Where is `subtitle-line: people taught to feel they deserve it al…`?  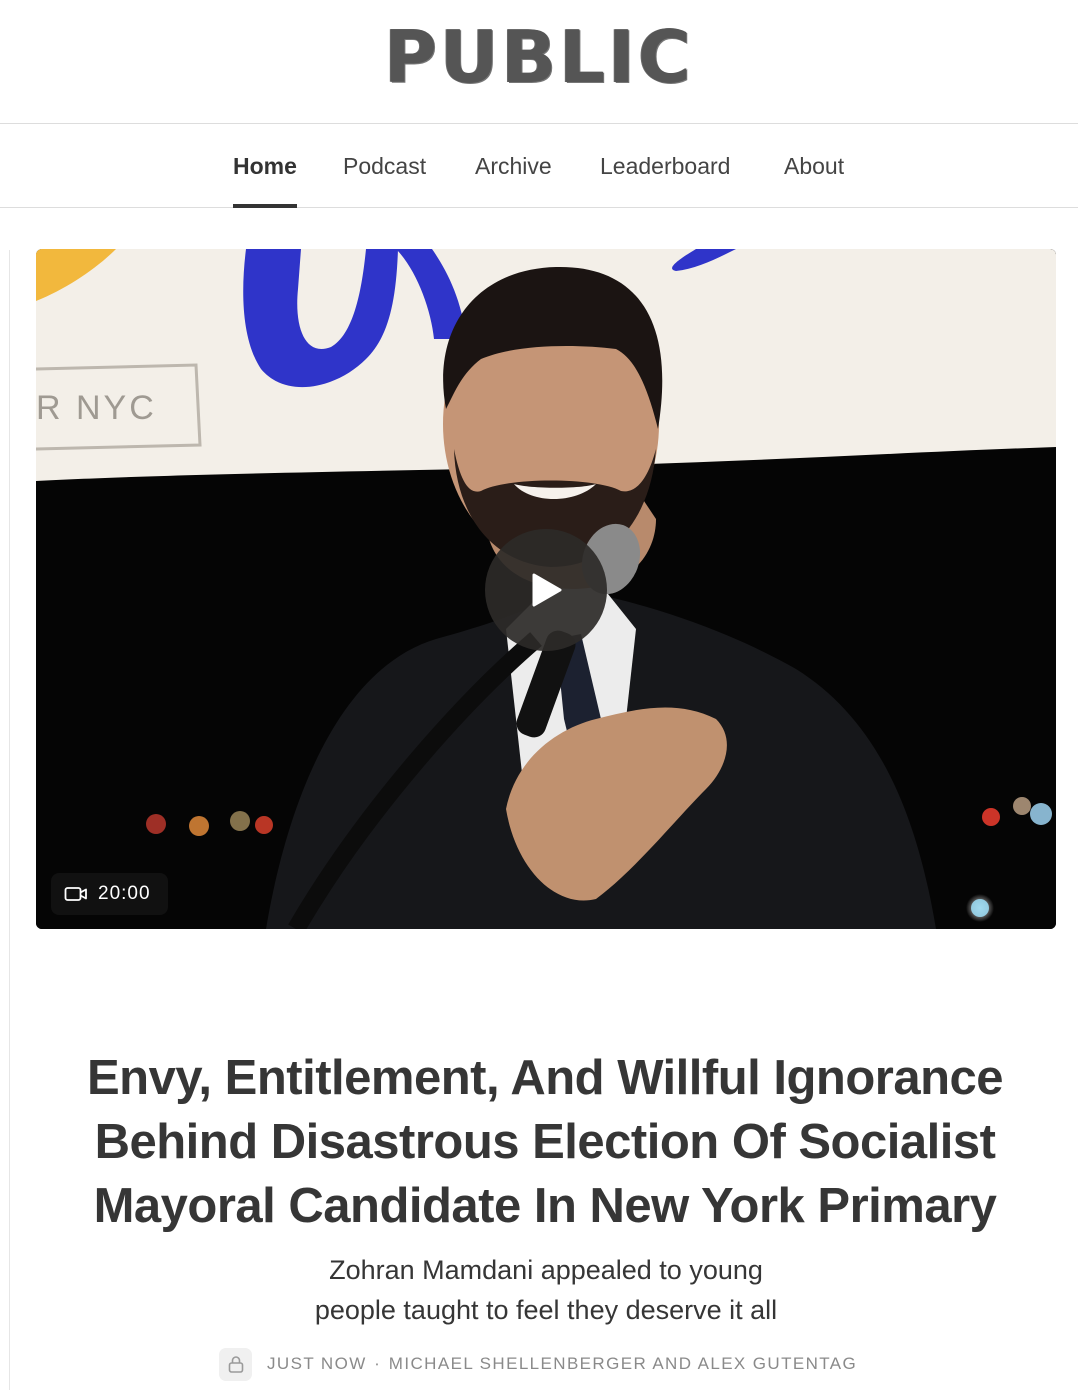 subtitle-line: people taught to feel they deserve it al… is located at coordinates (546, 1310).